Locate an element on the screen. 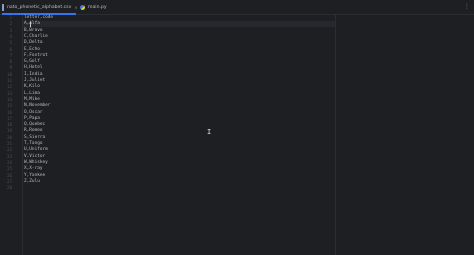 This screenshot has width=474, height=255. text-caret is located at coordinates (30, 24).